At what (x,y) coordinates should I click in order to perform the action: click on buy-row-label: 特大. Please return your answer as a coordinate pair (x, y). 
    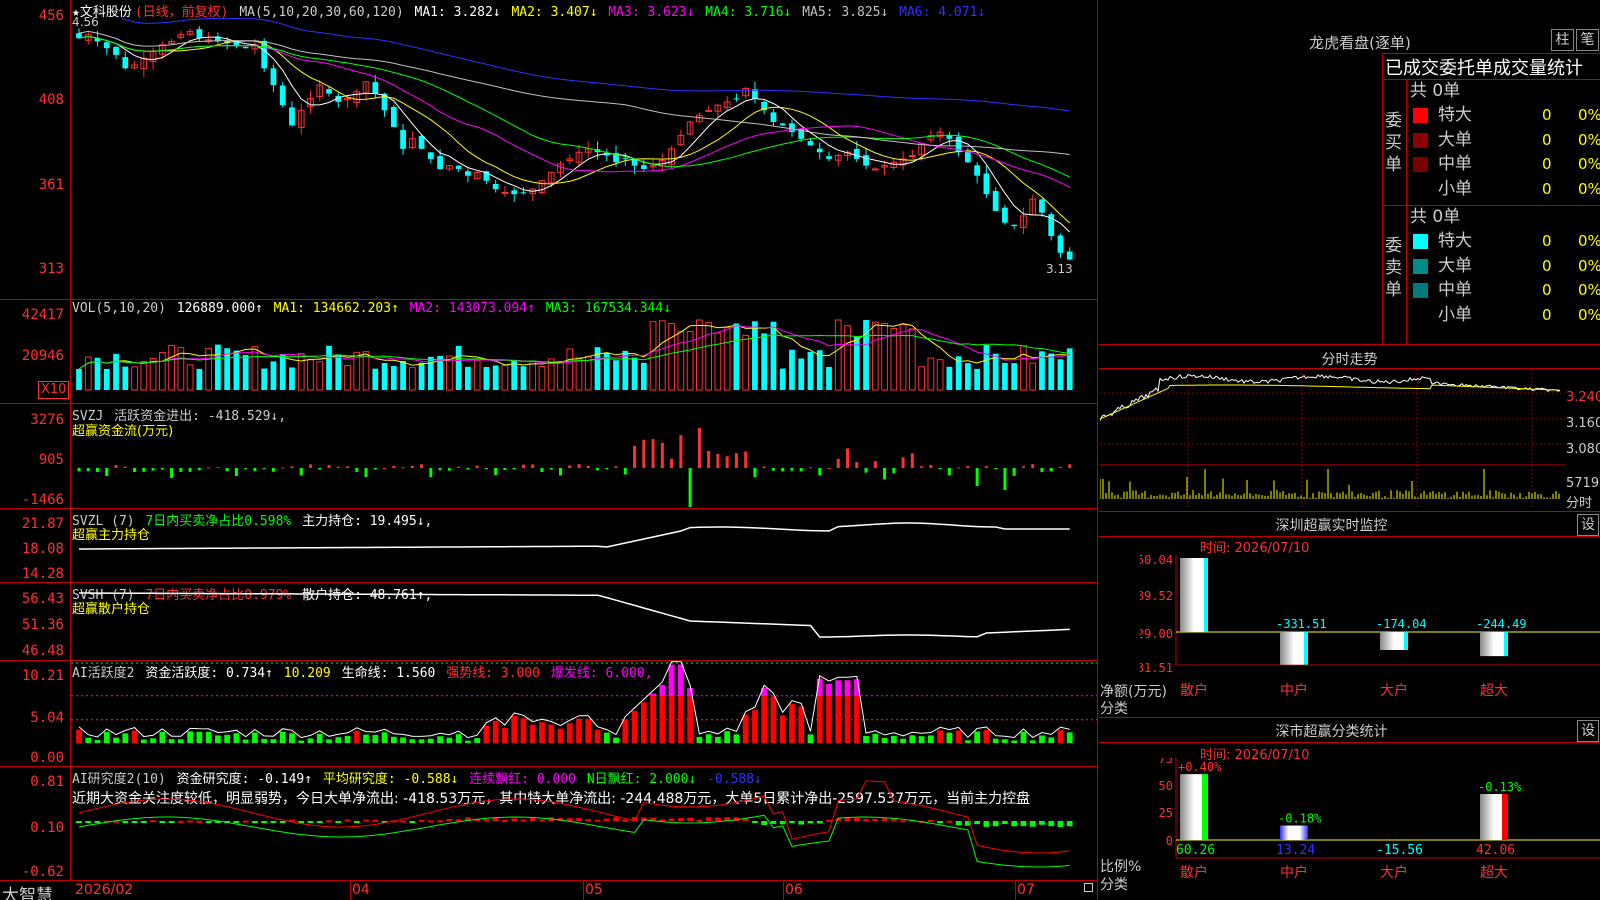
    Looking at the image, I should click on (1455, 115).